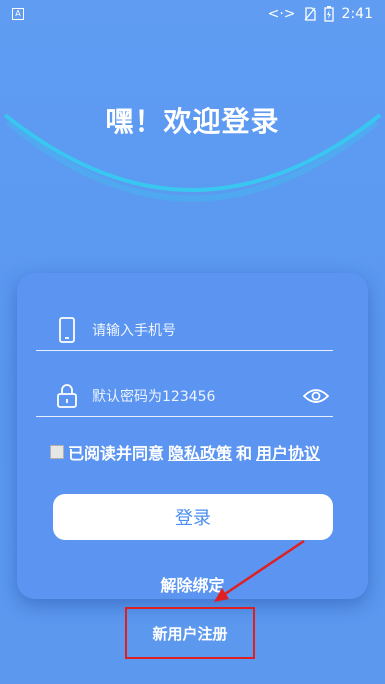 The image size is (385, 684). What do you see at coordinates (192, 121) in the screenshot?
I see `page-title: 嘿！欢迎登录` at bounding box center [192, 121].